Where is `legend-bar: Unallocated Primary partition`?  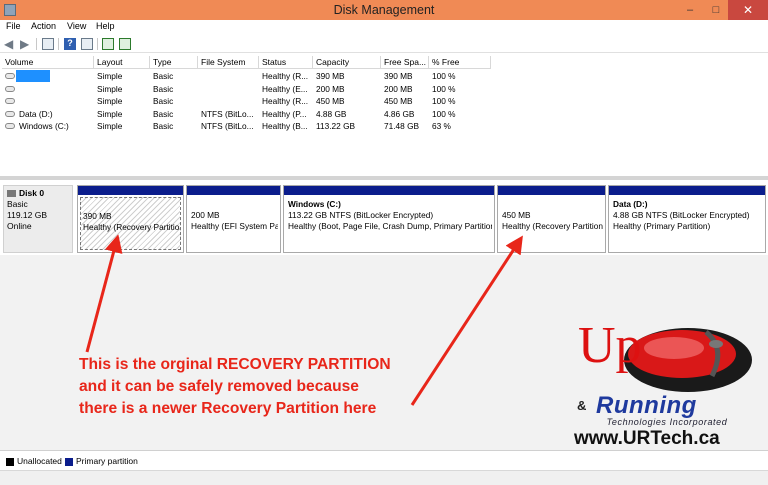 legend-bar: Unallocated Primary partition is located at coordinates (384, 460).